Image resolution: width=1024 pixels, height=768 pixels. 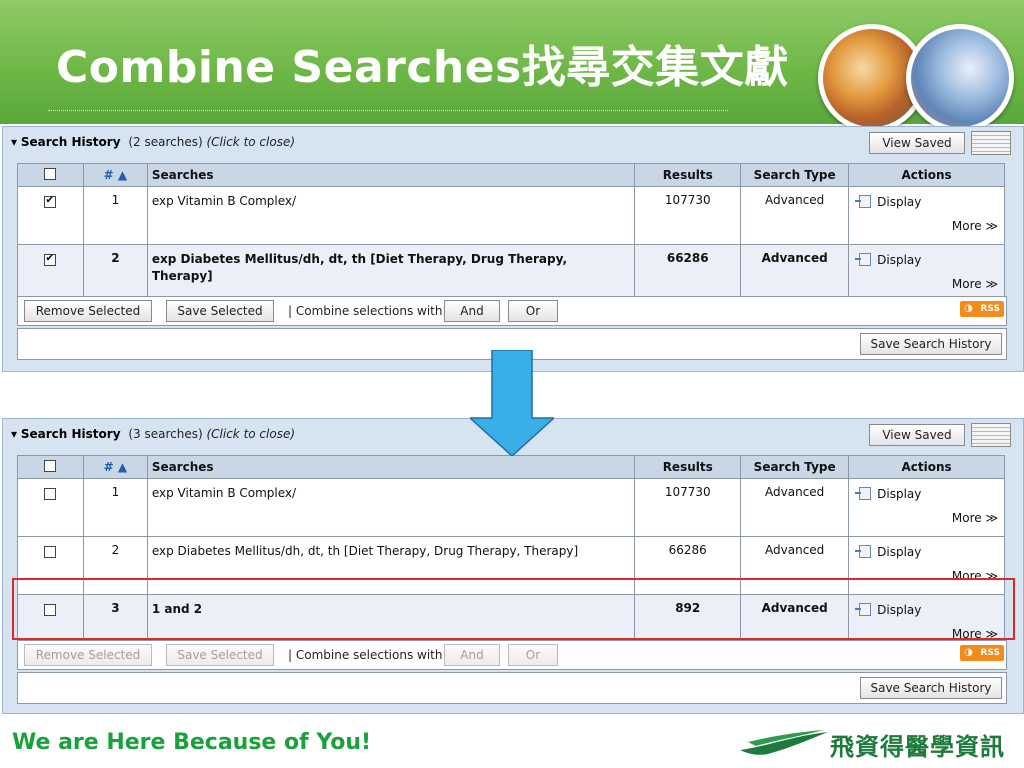 What do you see at coordinates (784, 742) in the screenshot?
I see `company-logo-icon` at bounding box center [784, 742].